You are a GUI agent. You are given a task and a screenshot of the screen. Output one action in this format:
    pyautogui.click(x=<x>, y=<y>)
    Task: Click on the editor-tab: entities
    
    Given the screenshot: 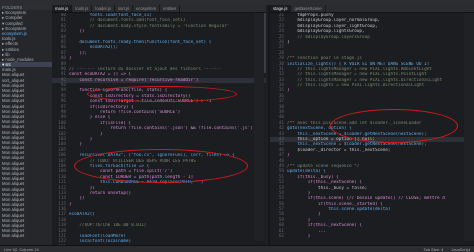 What is the action you would take?
    pyautogui.click(x=170, y=8)
    